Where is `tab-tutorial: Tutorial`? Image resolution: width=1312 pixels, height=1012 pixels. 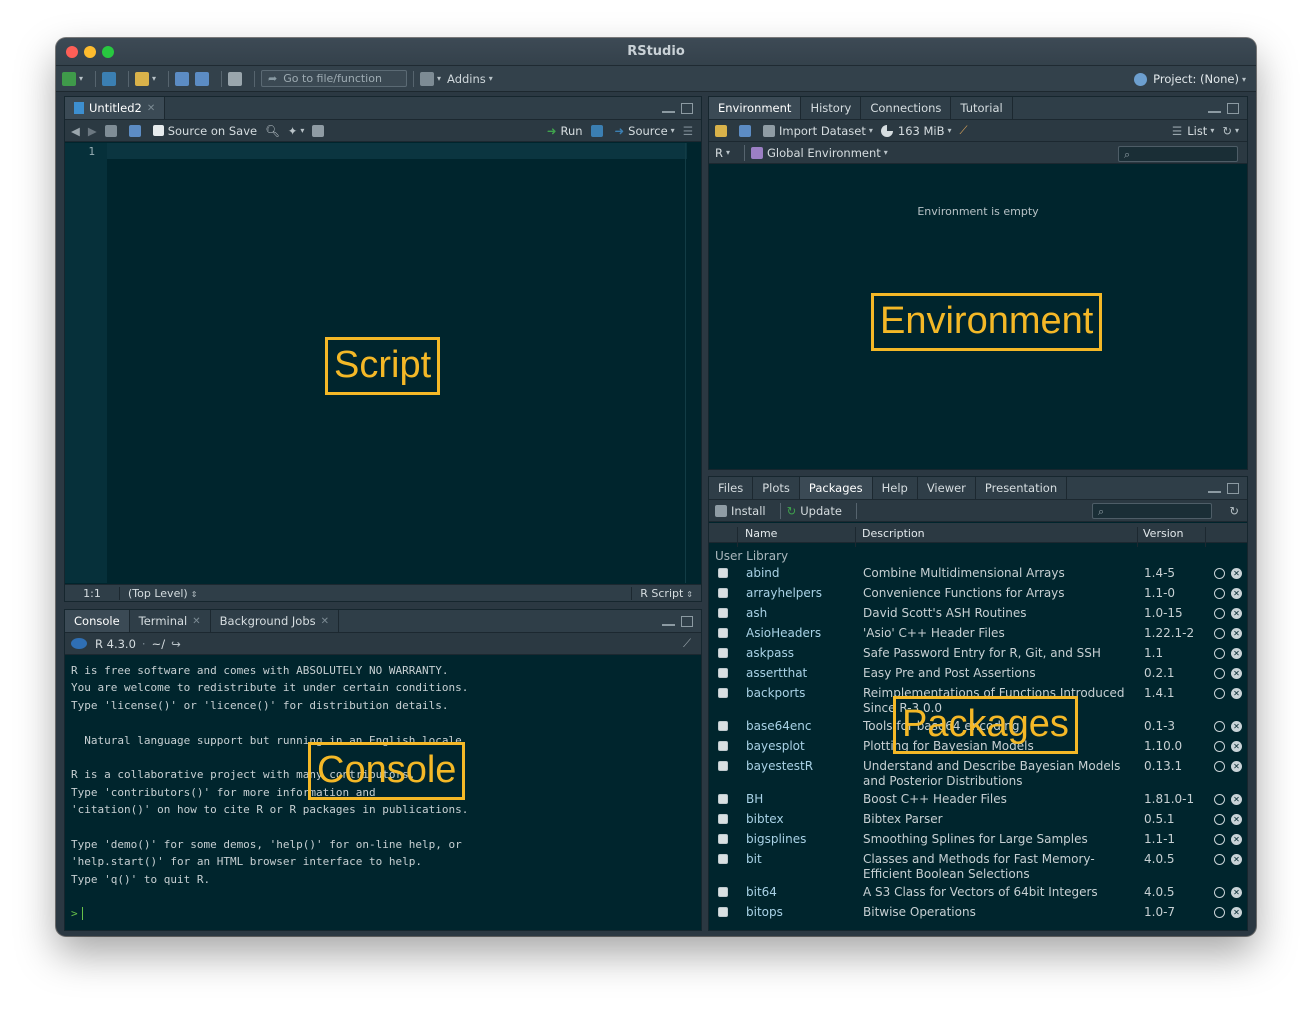
tab-tutorial: Tutorial is located at coordinates (982, 108).